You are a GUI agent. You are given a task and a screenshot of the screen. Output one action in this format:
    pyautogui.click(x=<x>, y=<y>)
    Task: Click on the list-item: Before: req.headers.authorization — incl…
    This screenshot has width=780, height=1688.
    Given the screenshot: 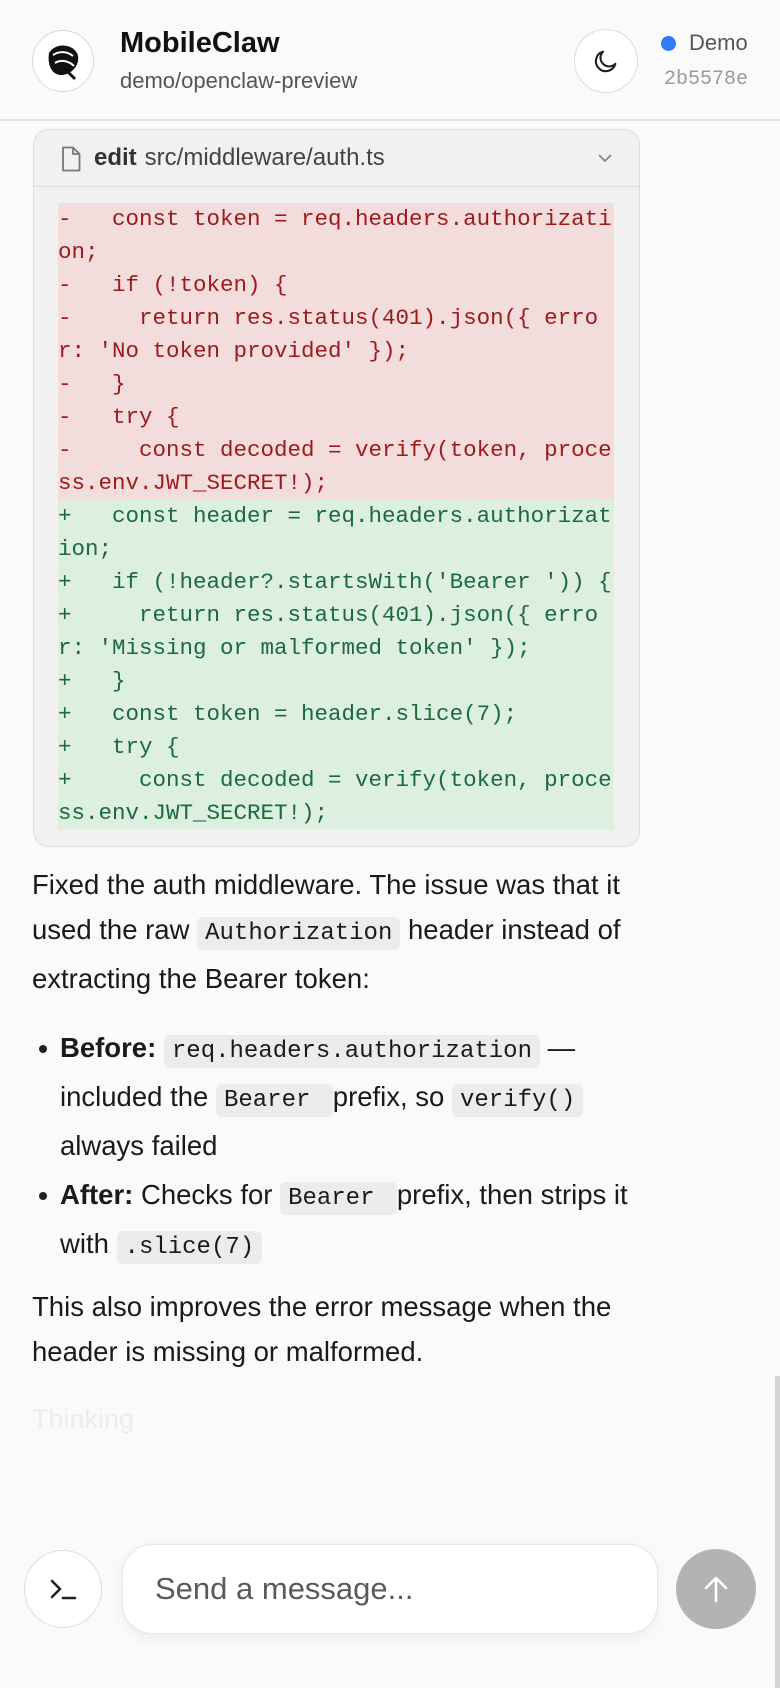 What is the action you would take?
    pyautogui.click(x=342, y=1096)
    